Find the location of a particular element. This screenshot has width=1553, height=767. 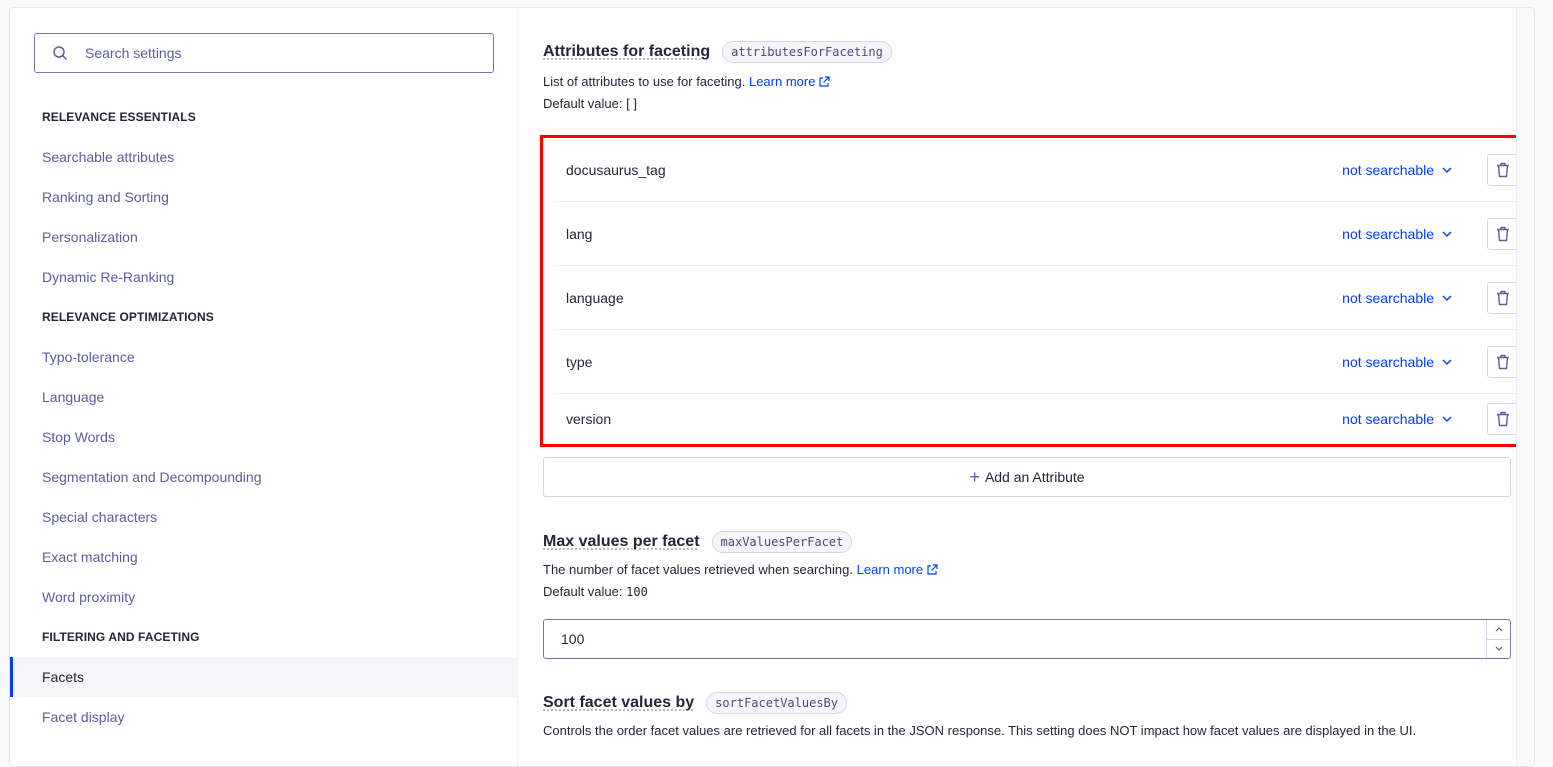

setting-code-badge: maxValuesPerFacet is located at coordinates (782, 542).